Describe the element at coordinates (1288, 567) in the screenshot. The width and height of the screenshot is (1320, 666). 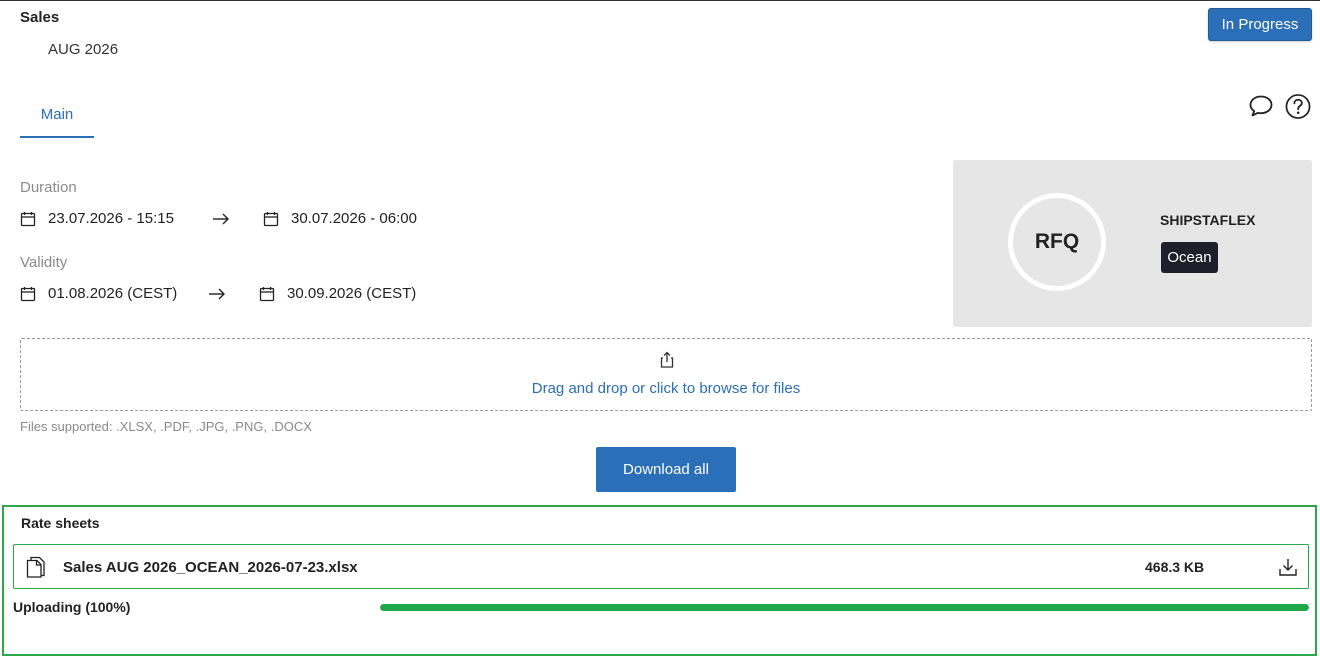
I see `download-icon` at that location.